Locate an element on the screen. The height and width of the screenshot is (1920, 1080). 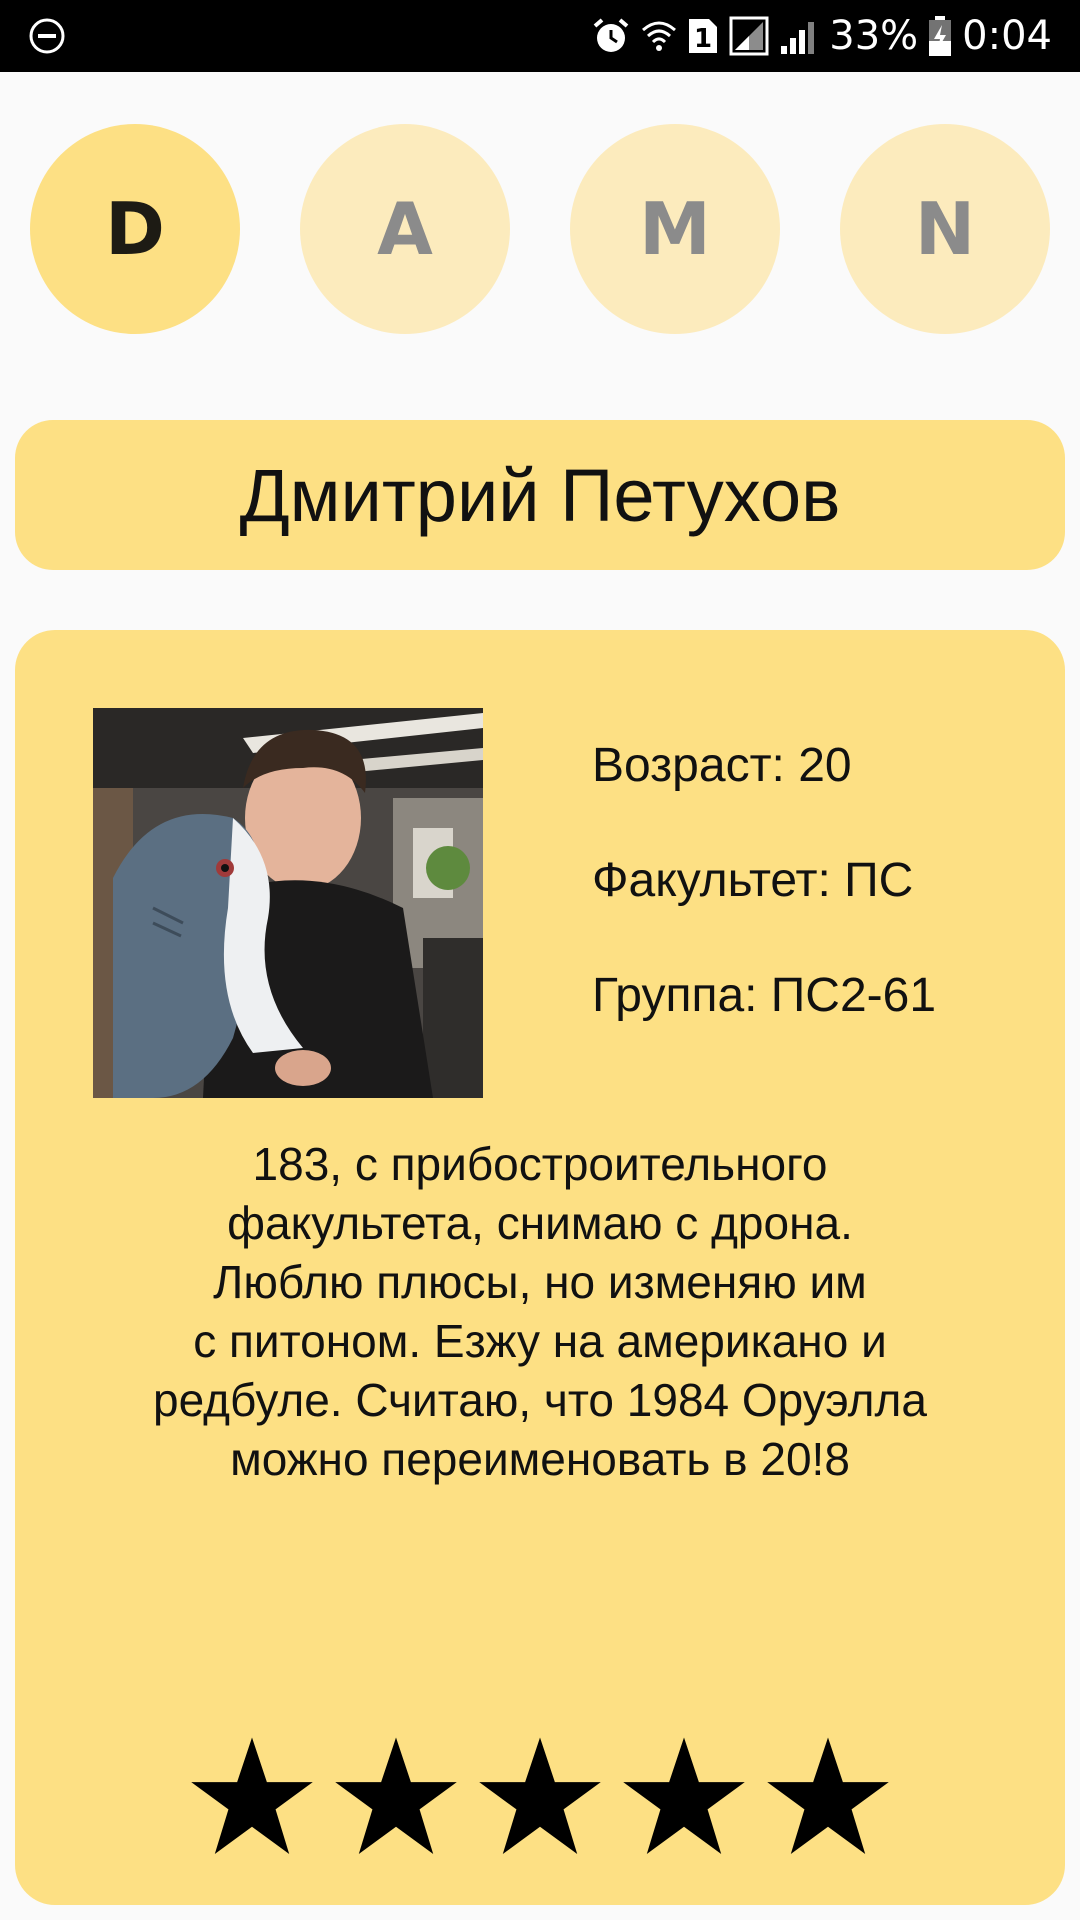
faculty-label: Факультет: ПС is located at coordinates (753, 880).